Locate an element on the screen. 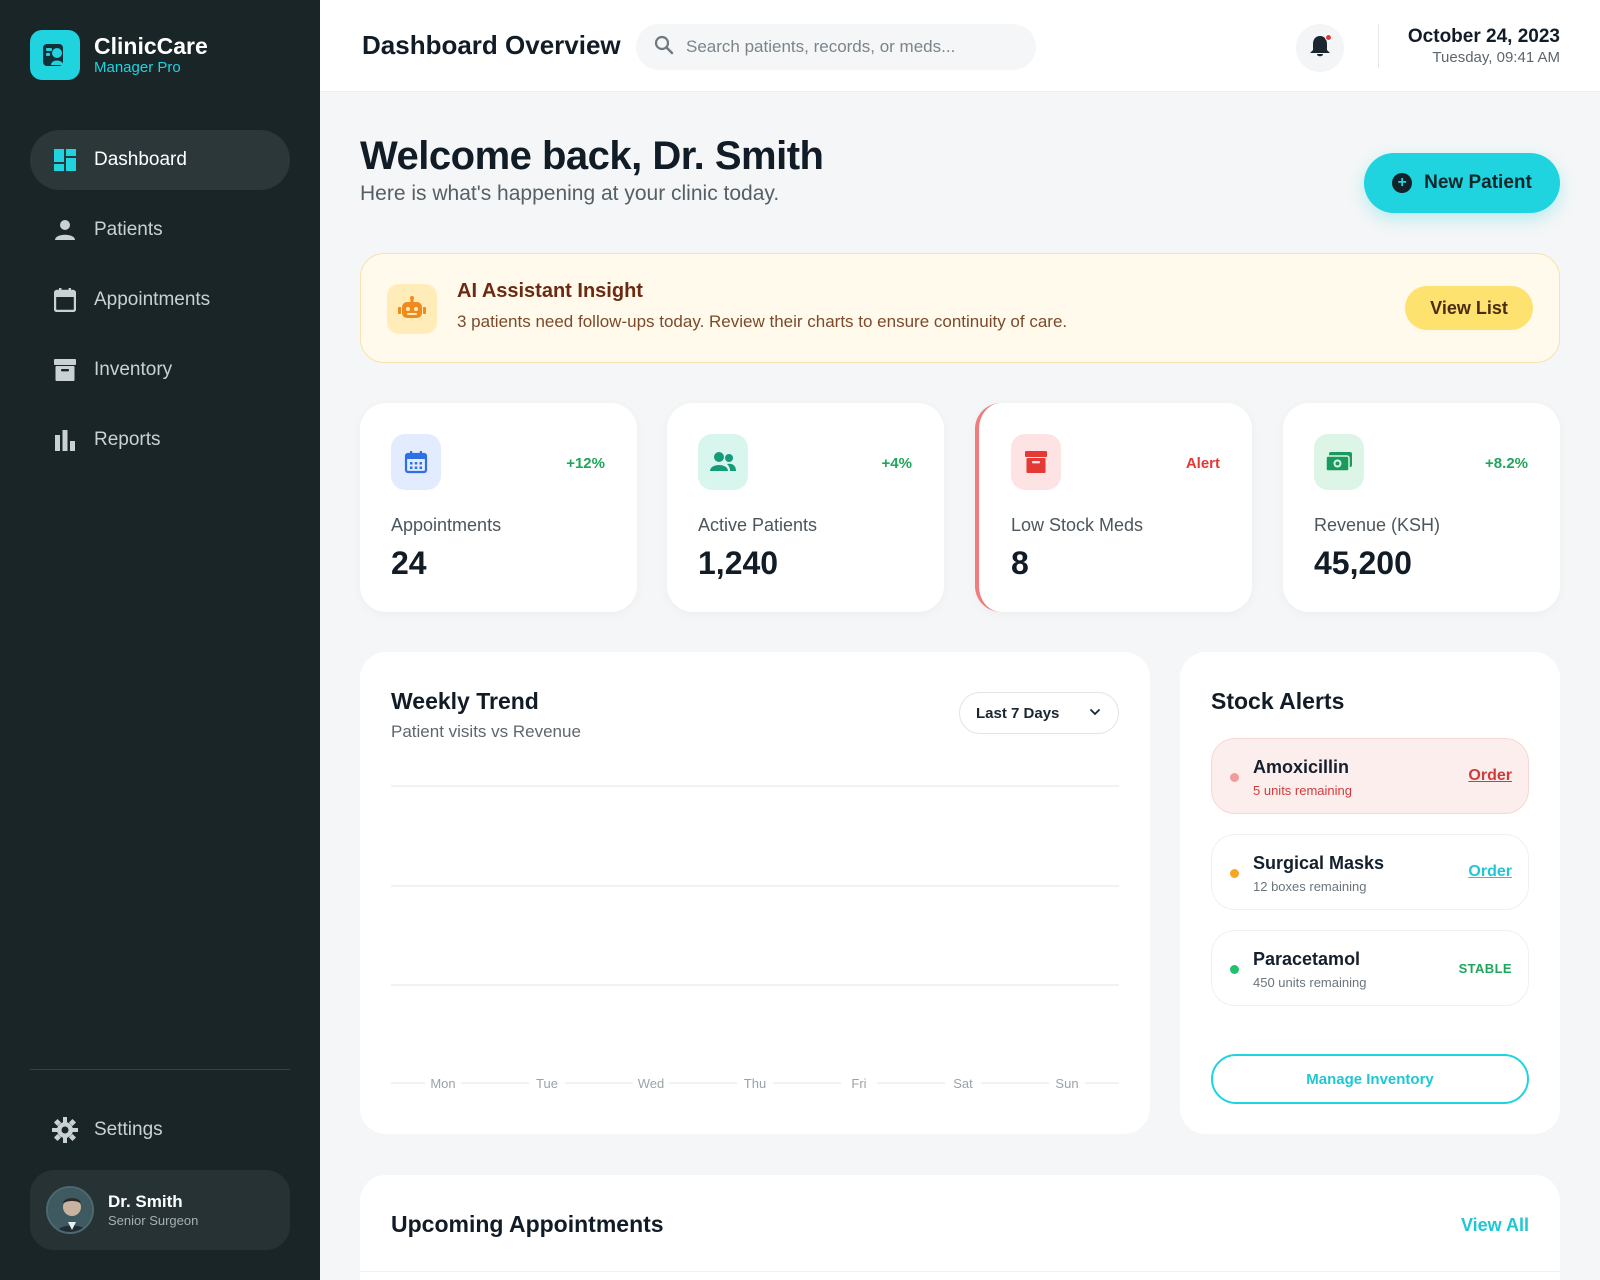  stat-value: 8 is located at coordinates (1020, 563).